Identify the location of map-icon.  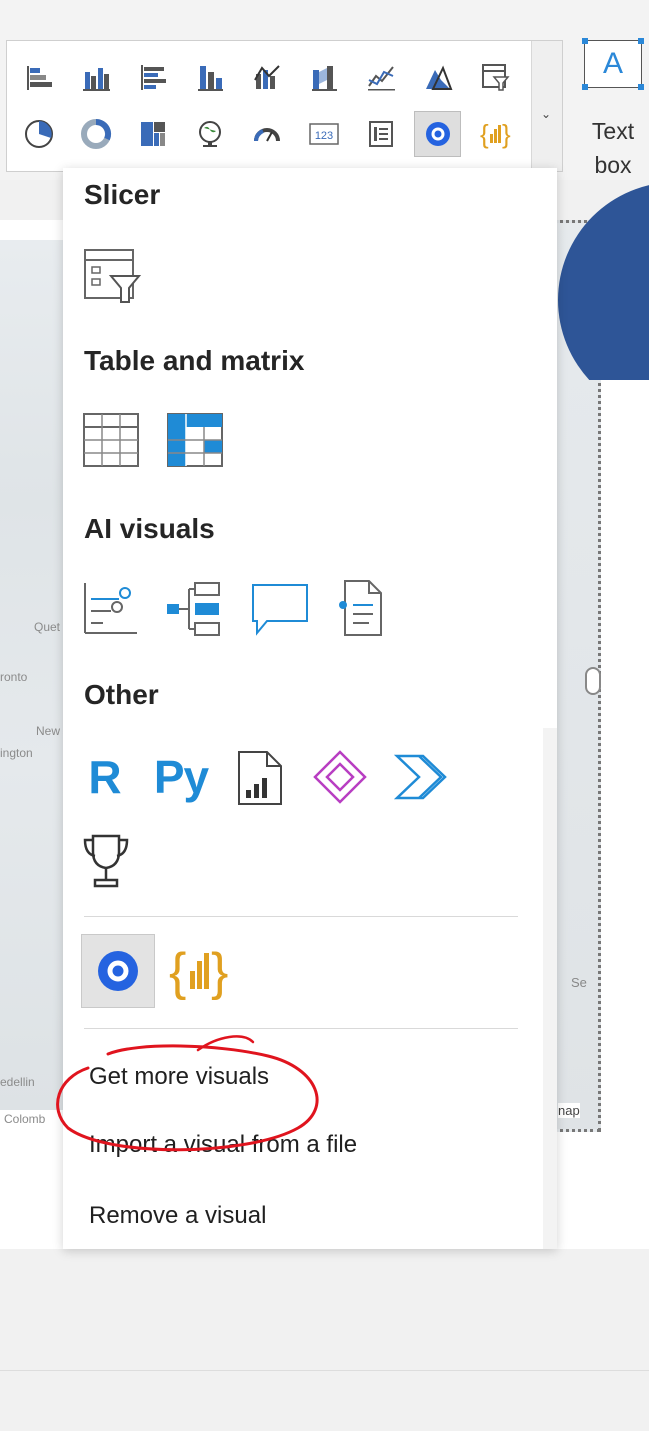
(209, 134).